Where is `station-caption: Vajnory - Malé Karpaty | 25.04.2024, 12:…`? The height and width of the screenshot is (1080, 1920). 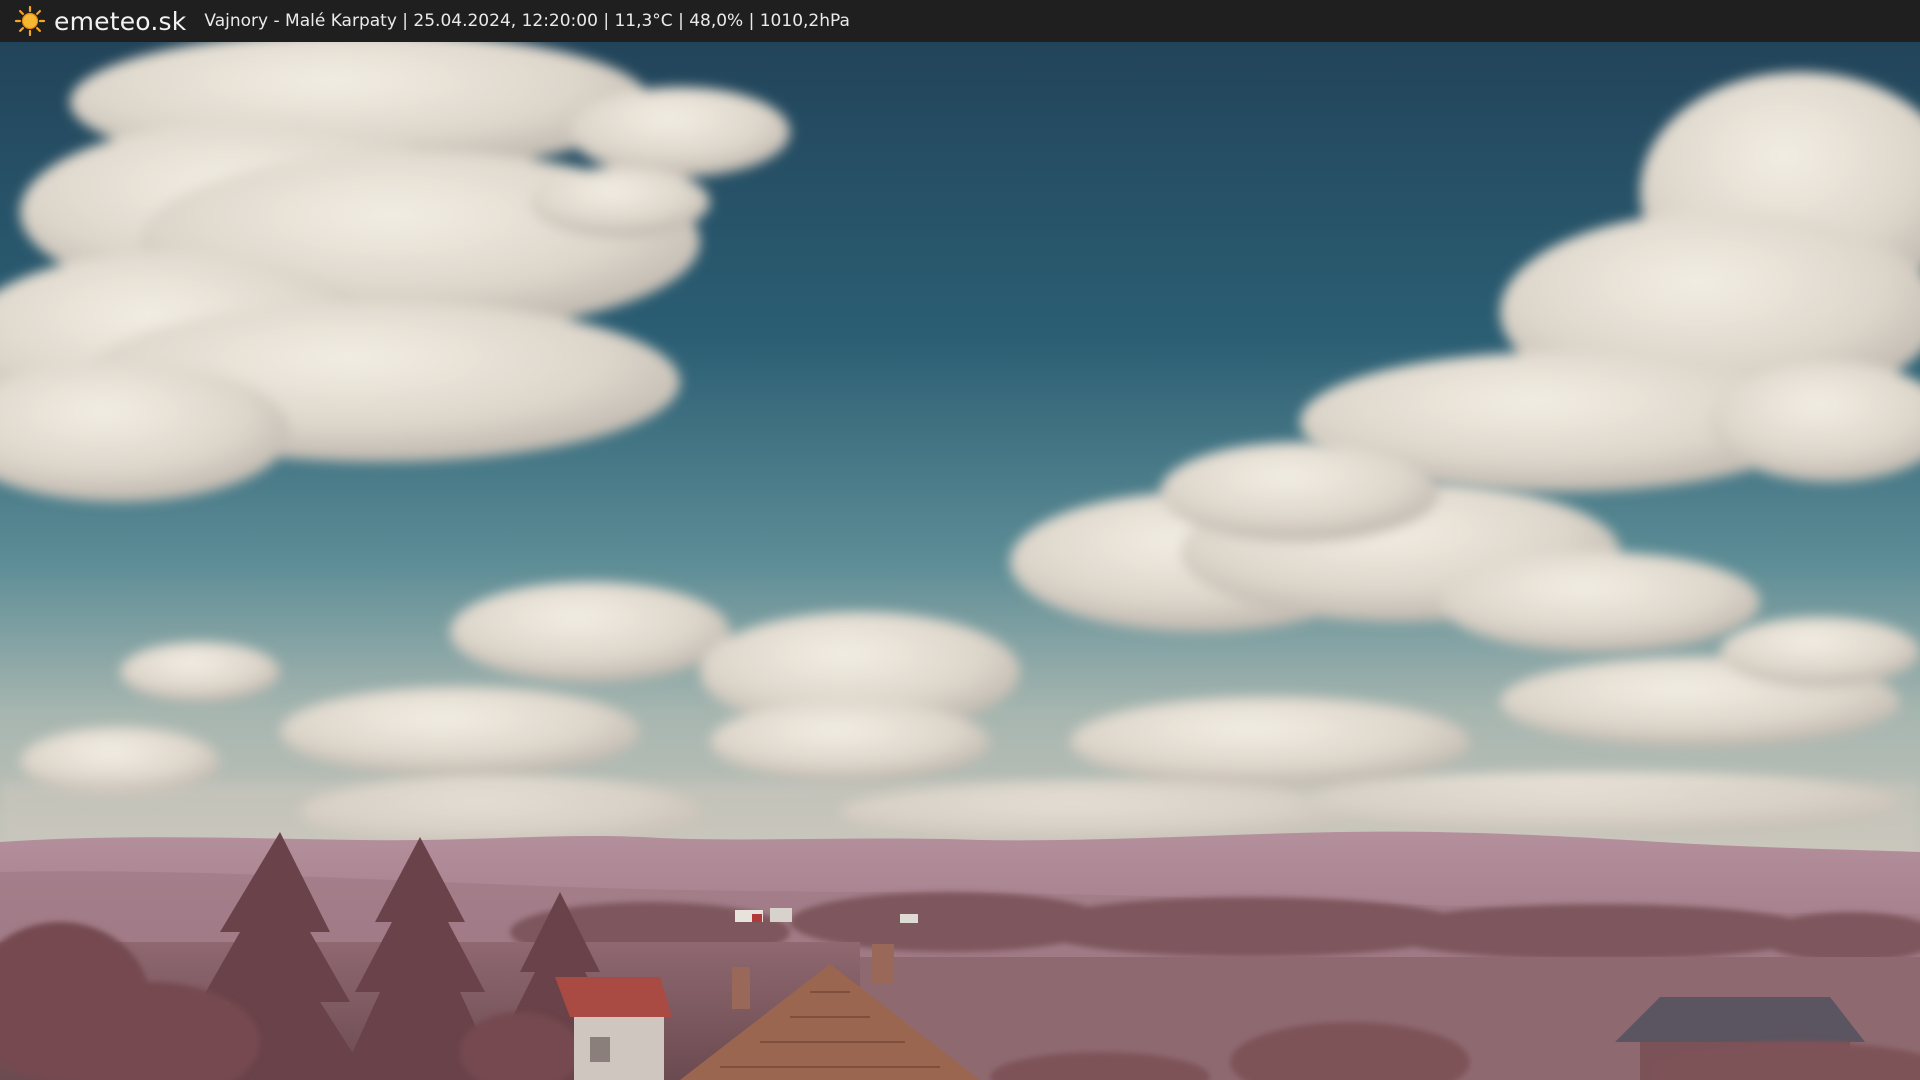 station-caption: Vajnory - Malé Karpaty | 25.04.2024, 12:… is located at coordinates (527, 21).